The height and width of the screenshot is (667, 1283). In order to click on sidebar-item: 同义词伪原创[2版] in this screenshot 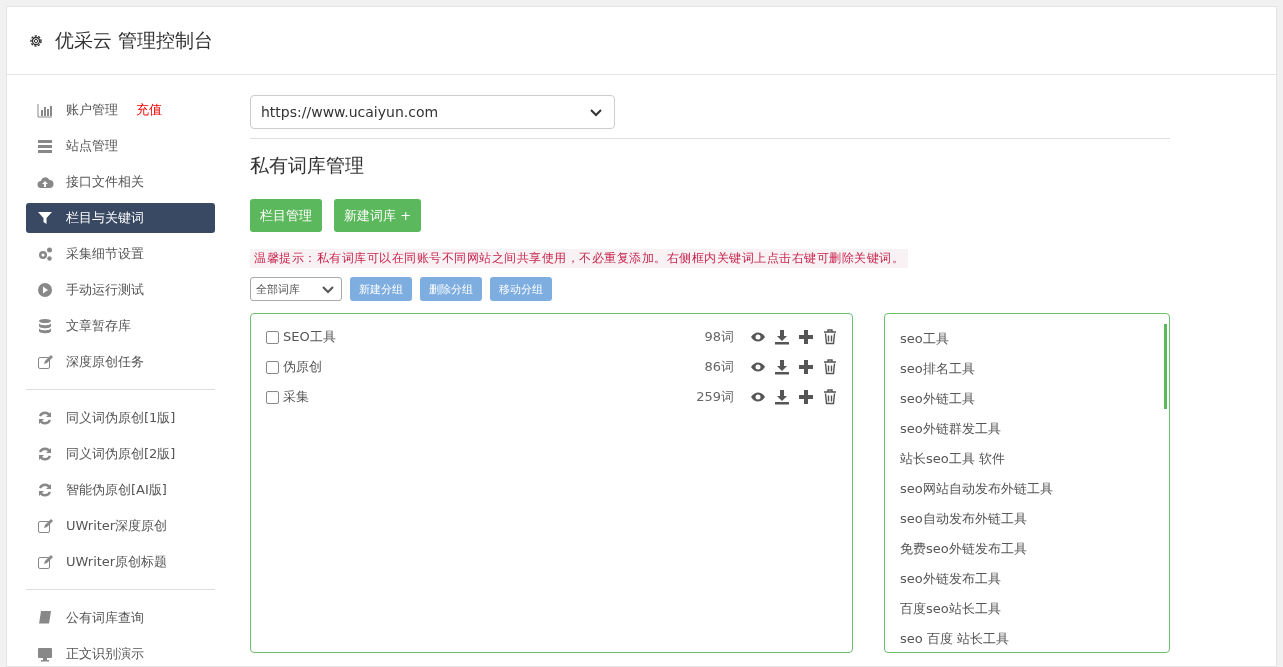, I will do `click(120, 454)`.